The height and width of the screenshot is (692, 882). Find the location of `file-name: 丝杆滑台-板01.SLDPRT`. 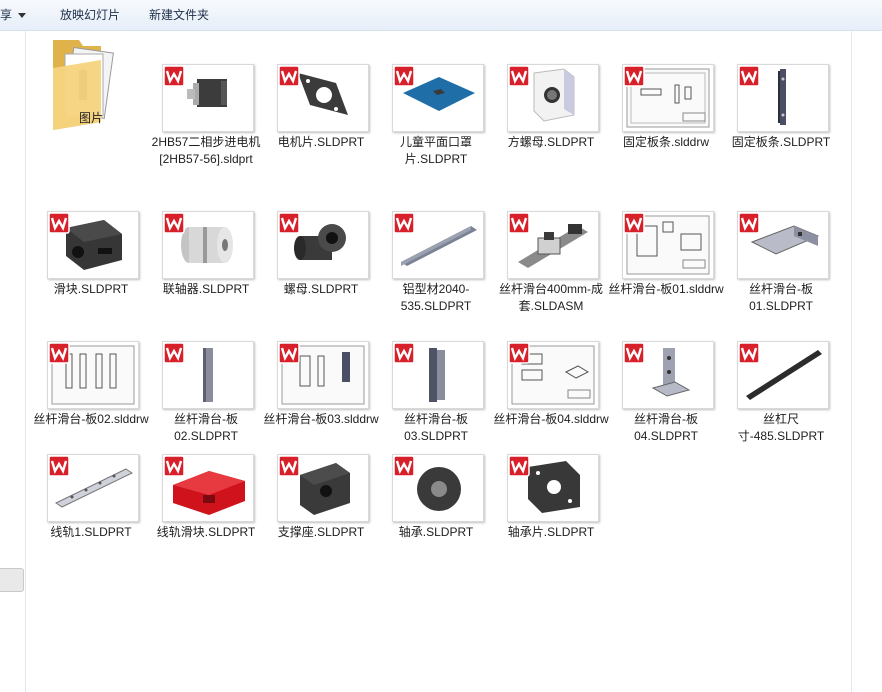

file-name: 丝杆滑台-板01.SLDPRT is located at coordinates (781, 297).